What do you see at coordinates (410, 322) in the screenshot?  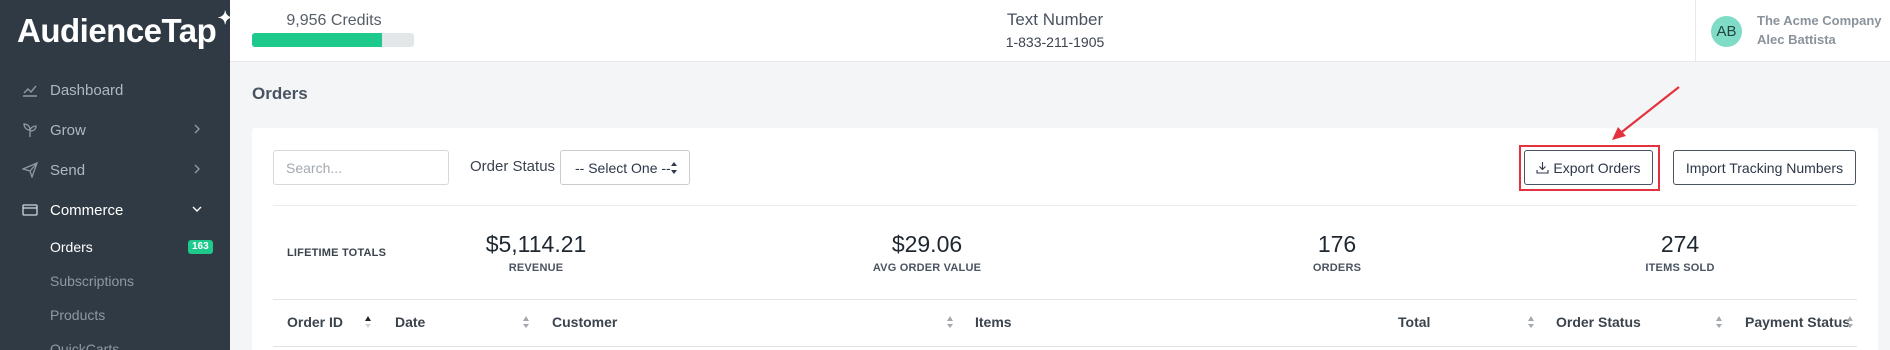 I see `column-header-date: Date` at bounding box center [410, 322].